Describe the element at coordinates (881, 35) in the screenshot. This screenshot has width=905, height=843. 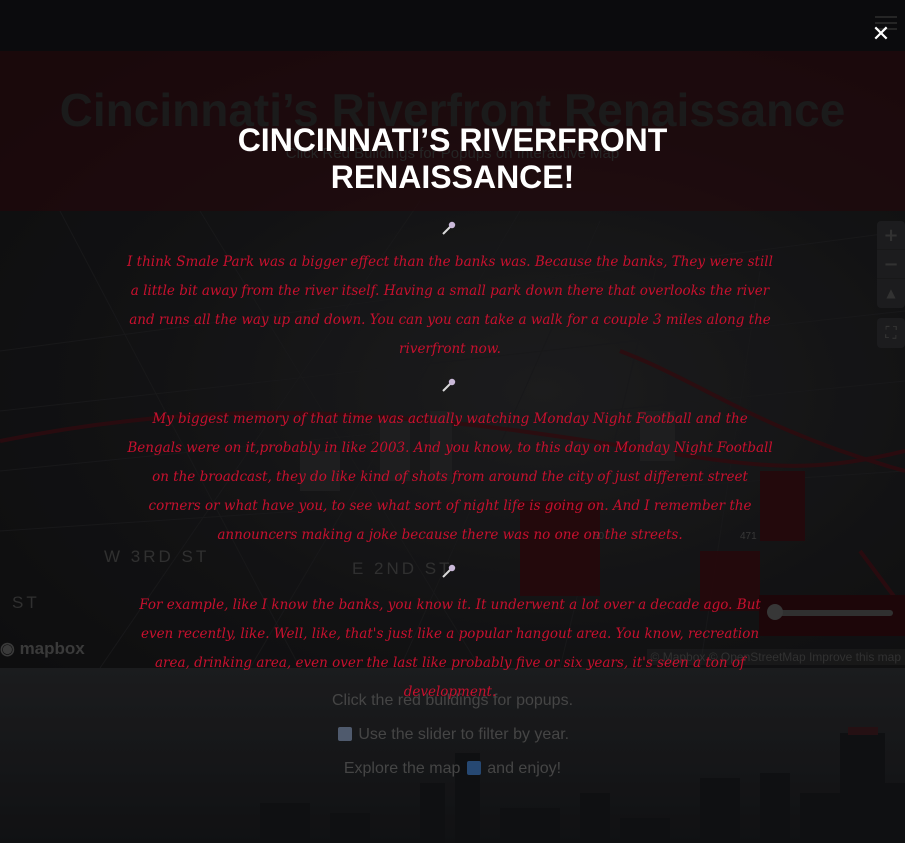
I see `close-button: ✕` at that location.